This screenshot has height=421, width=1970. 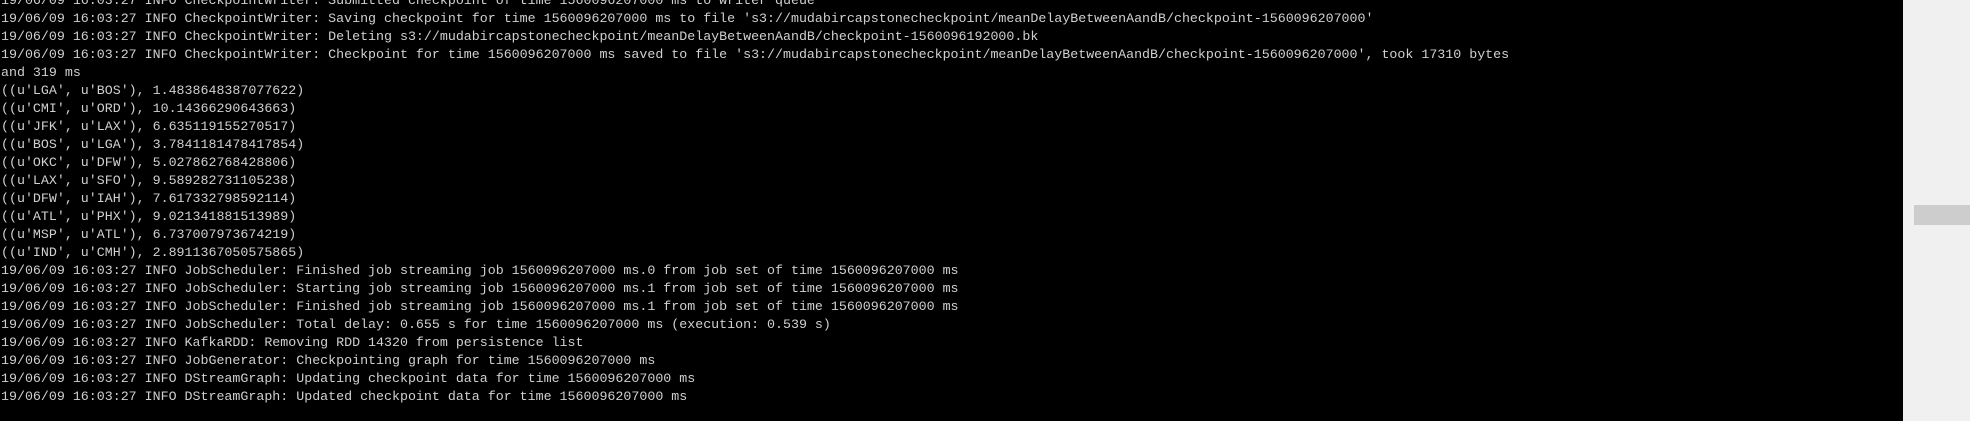 What do you see at coordinates (149, 108) in the screenshot?
I see `terminal-line: ((u'CMI', u'ORD'), 10.14366290643663)` at bounding box center [149, 108].